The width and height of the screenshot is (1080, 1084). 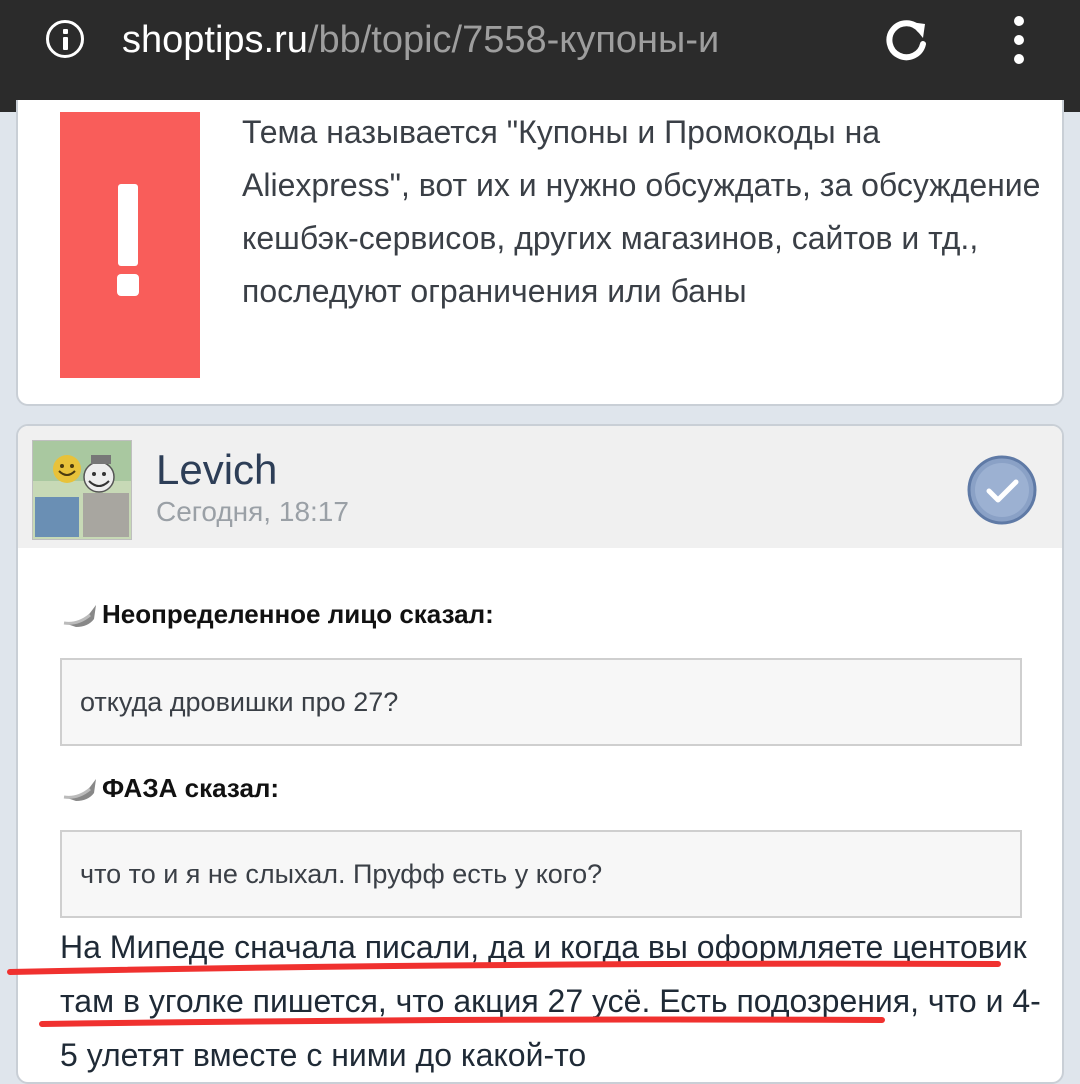 I want to click on quote-block: откуда дровишки про 27?, so click(x=541, y=702).